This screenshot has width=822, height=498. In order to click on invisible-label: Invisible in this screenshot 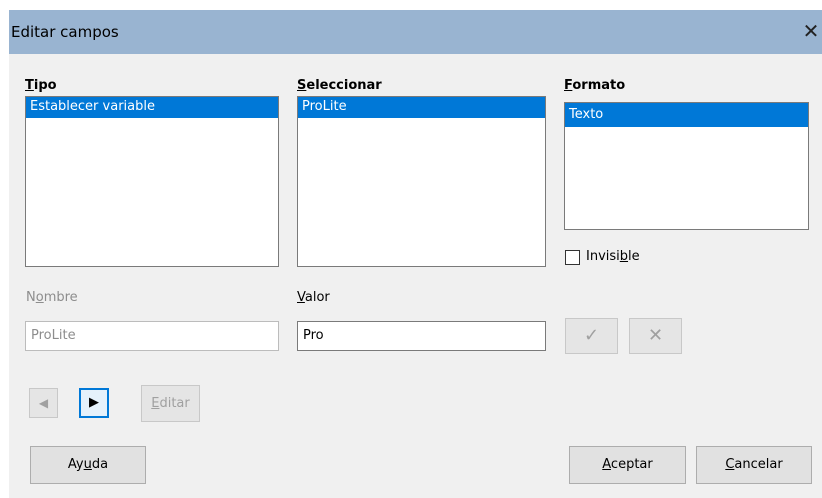, I will do `click(613, 256)`.